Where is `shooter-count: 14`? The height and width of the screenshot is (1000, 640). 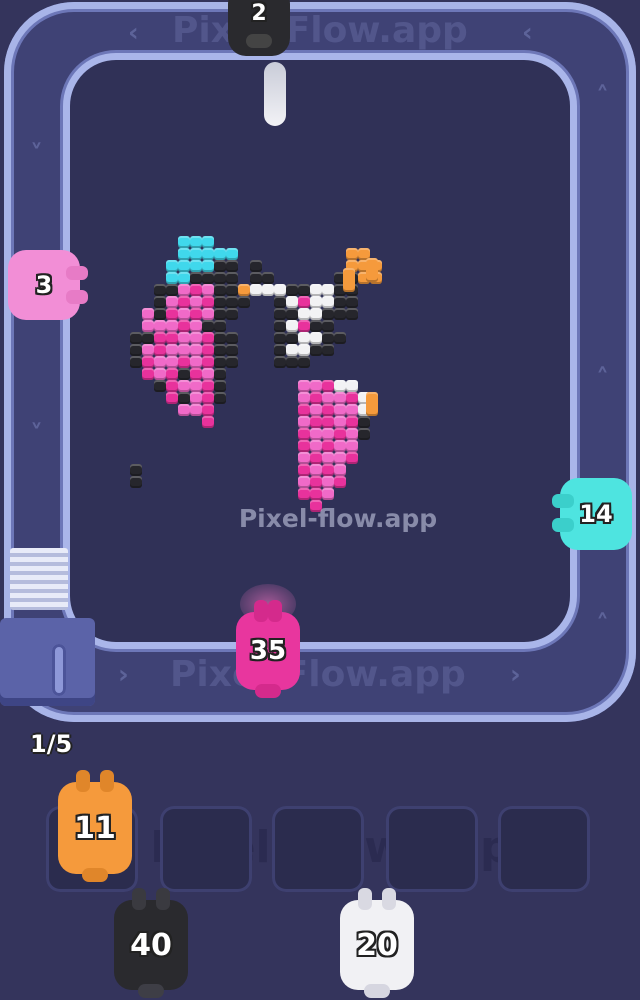 shooter-count: 14 is located at coordinates (596, 514).